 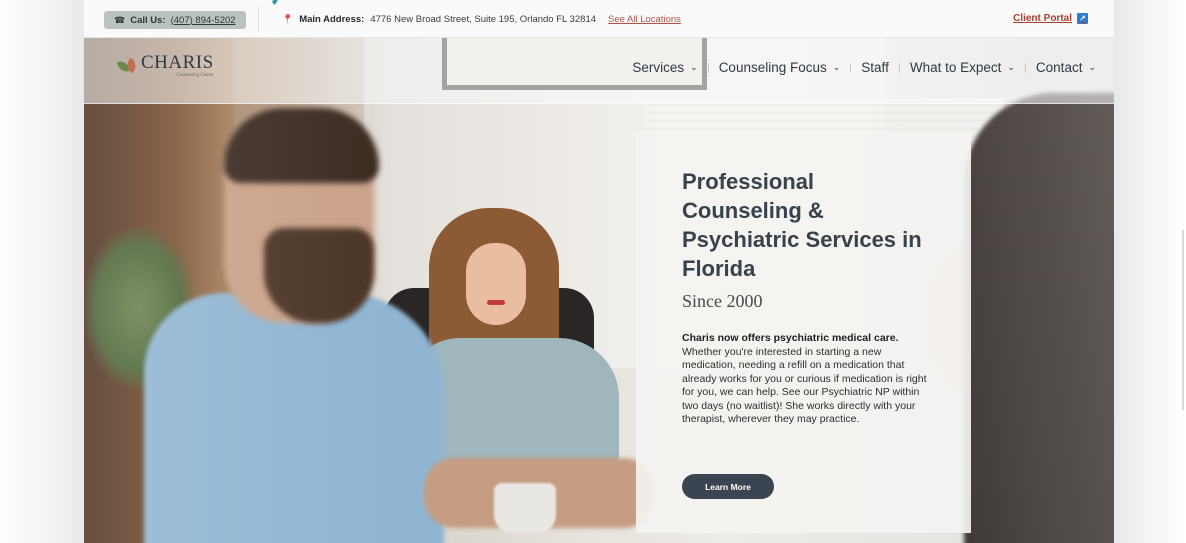 I want to click on leaf-logo-icon, so click(x=127, y=65).